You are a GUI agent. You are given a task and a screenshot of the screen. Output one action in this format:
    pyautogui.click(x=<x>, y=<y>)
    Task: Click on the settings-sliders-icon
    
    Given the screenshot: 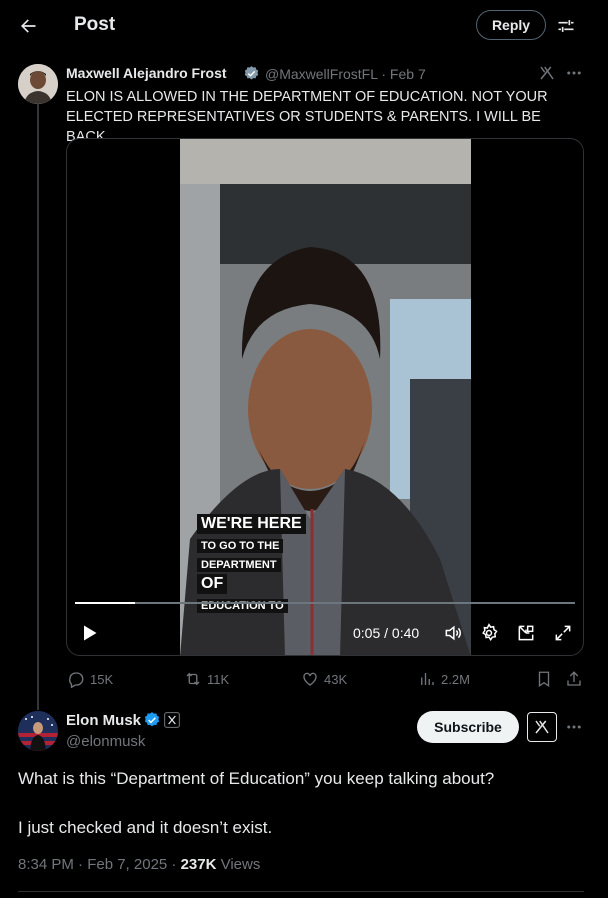 What is the action you would take?
    pyautogui.click(x=566, y=26)
    